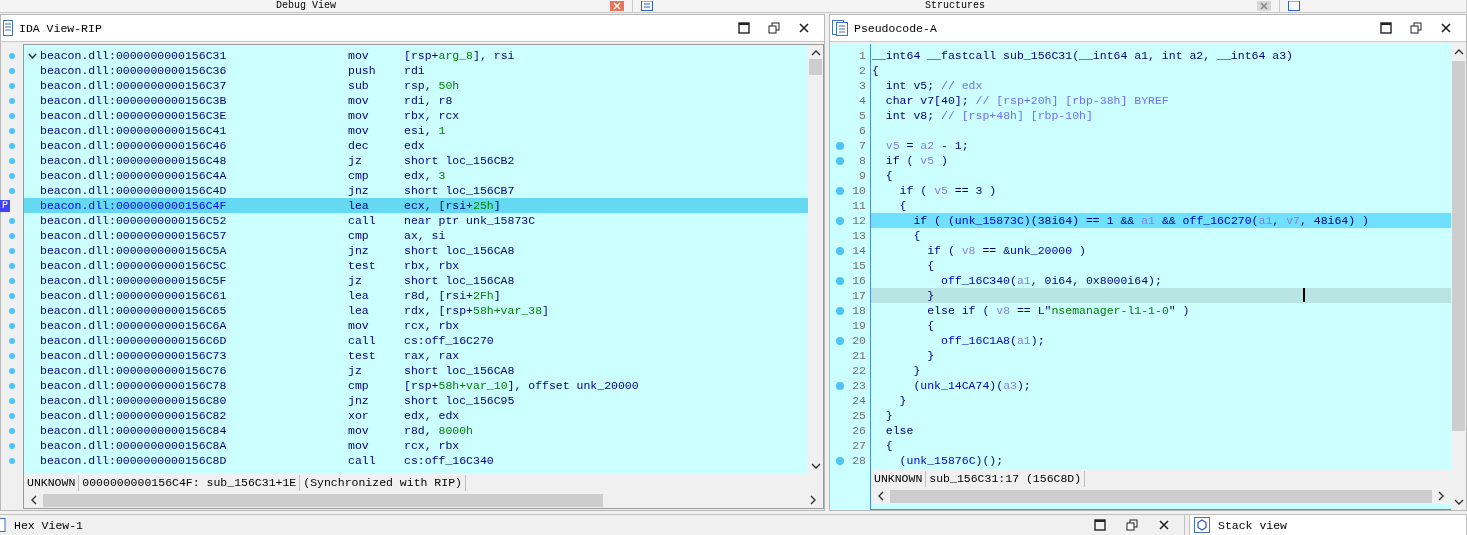  What do you see at coordinates (859, 235) in the screenshot?
I see `line-number: 13` at bounding box center [859, 235].